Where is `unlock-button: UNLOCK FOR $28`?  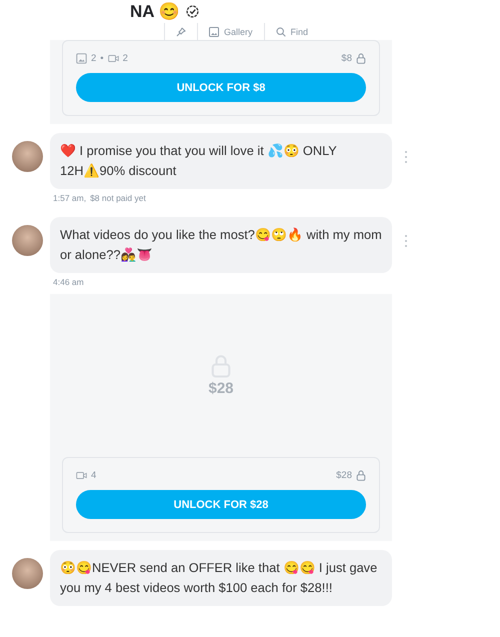
unlock-button: UNLOCK FOR $28 is located at coordinates (221, 504).